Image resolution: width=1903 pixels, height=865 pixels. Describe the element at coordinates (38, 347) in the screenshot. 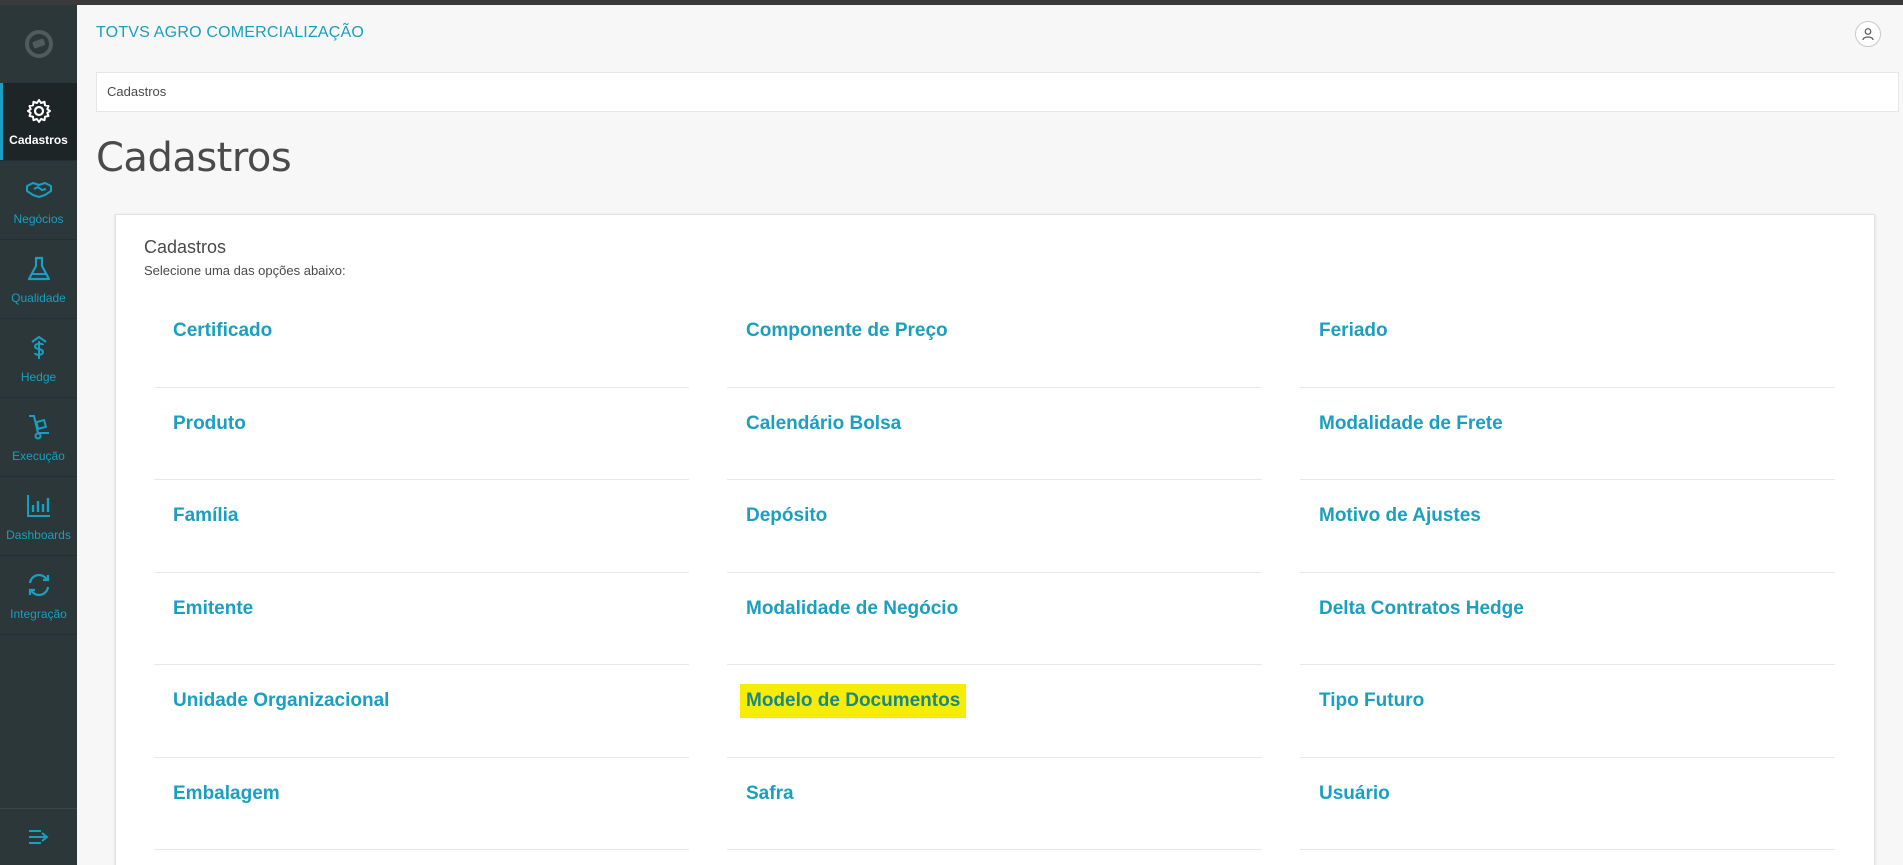

I see `dollar-icon` at that location.